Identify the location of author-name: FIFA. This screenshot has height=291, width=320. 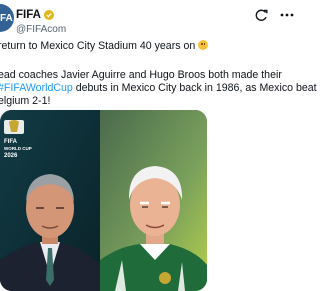
(28, 15).